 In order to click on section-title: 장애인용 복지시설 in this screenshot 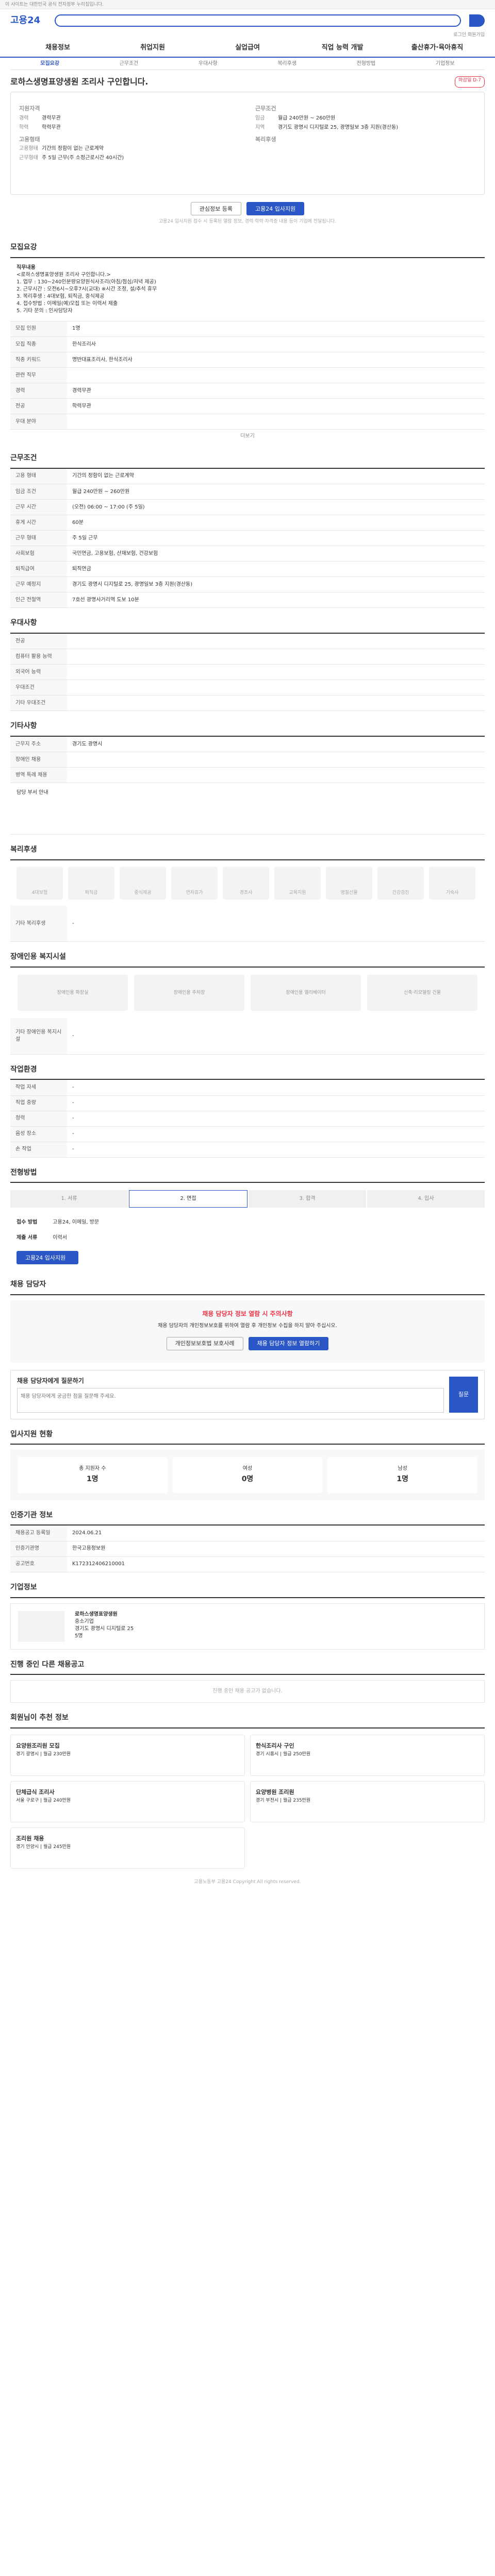, I will do `click(247, 960)`.